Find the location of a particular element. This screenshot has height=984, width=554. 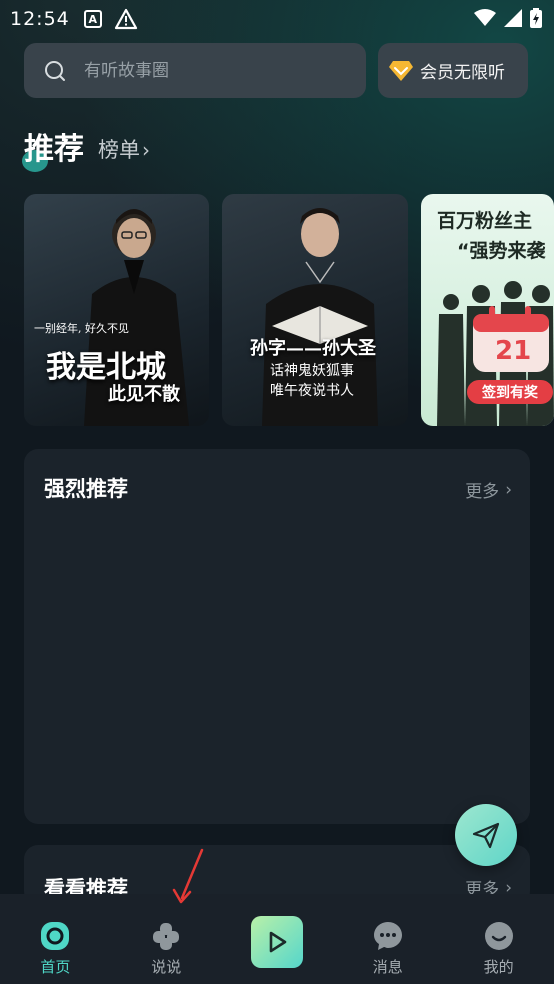

search-icon is located at coordinates (55, 70).